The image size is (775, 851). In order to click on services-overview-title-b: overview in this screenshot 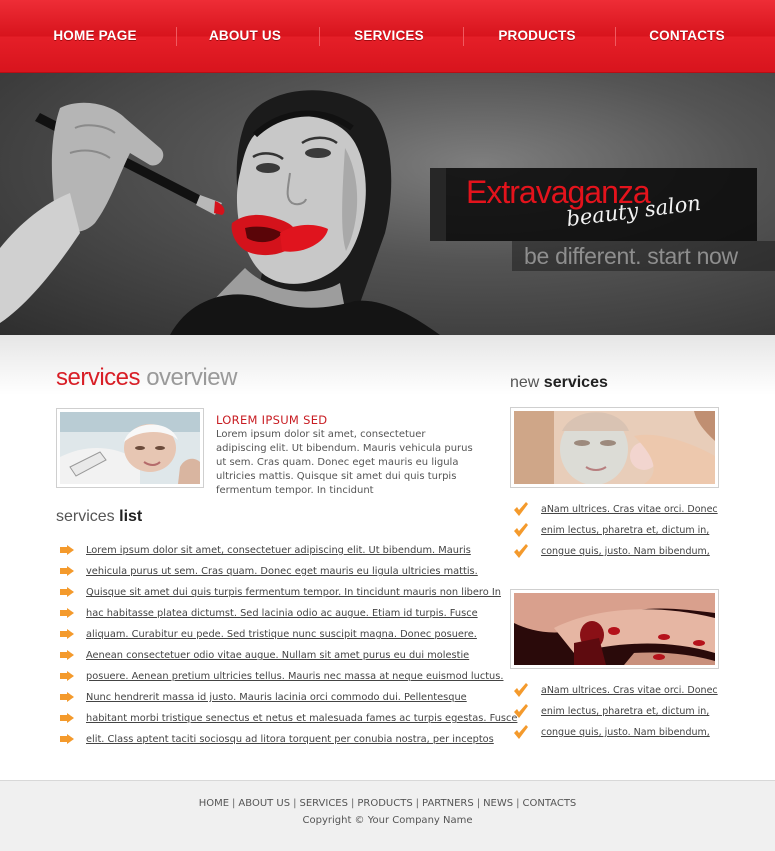, I will do `click(188, 377)`.